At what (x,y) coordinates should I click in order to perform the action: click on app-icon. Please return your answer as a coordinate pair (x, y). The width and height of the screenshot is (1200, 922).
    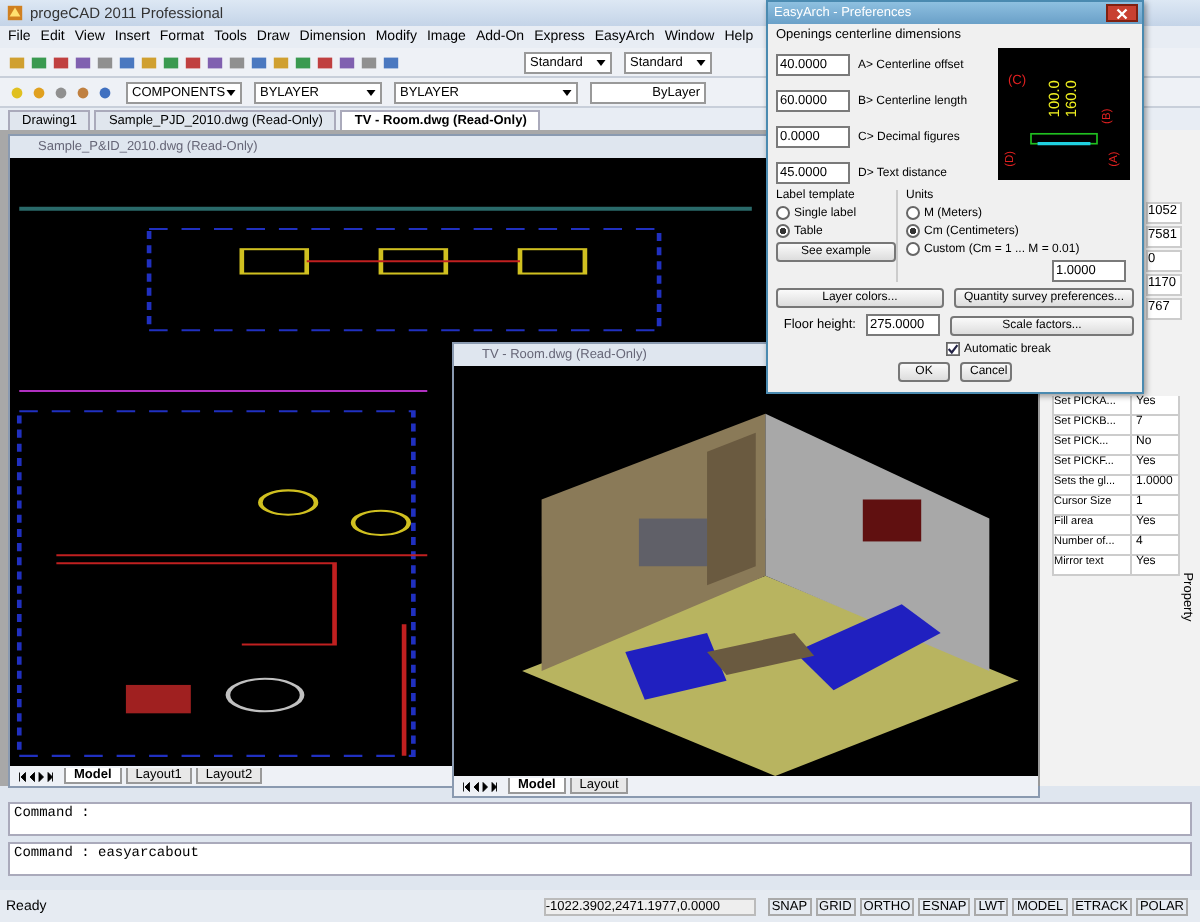
    Looking at the image, I should click on (15, 13).